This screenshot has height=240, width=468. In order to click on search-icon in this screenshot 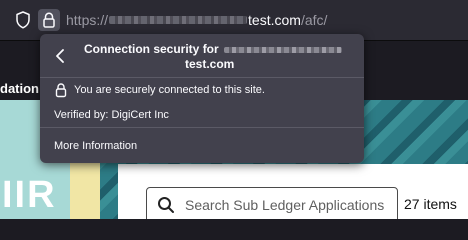, I will do `click(166, 205)`.